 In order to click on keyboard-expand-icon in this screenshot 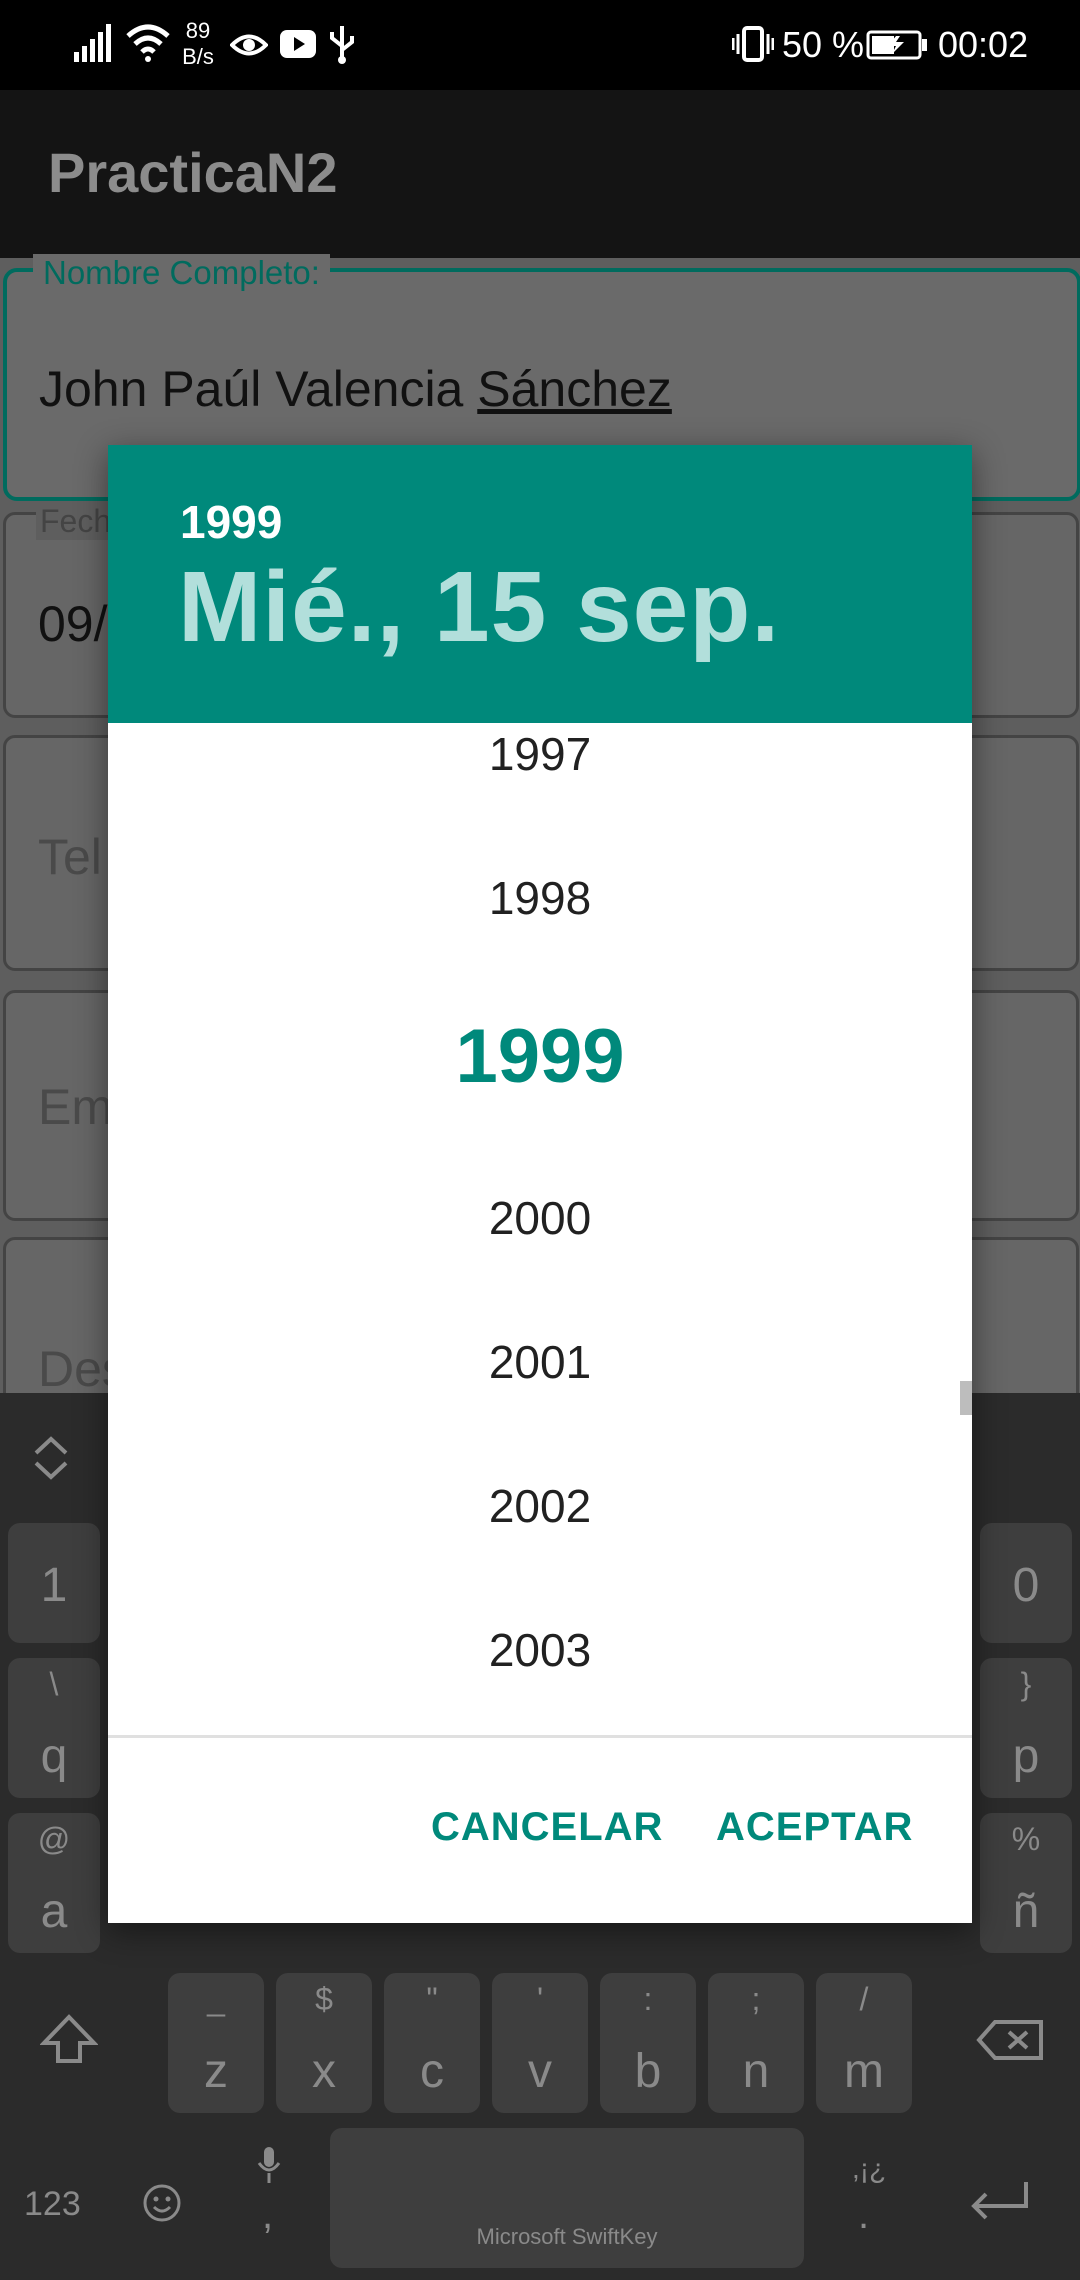, I will do `click(51, 1458)`.